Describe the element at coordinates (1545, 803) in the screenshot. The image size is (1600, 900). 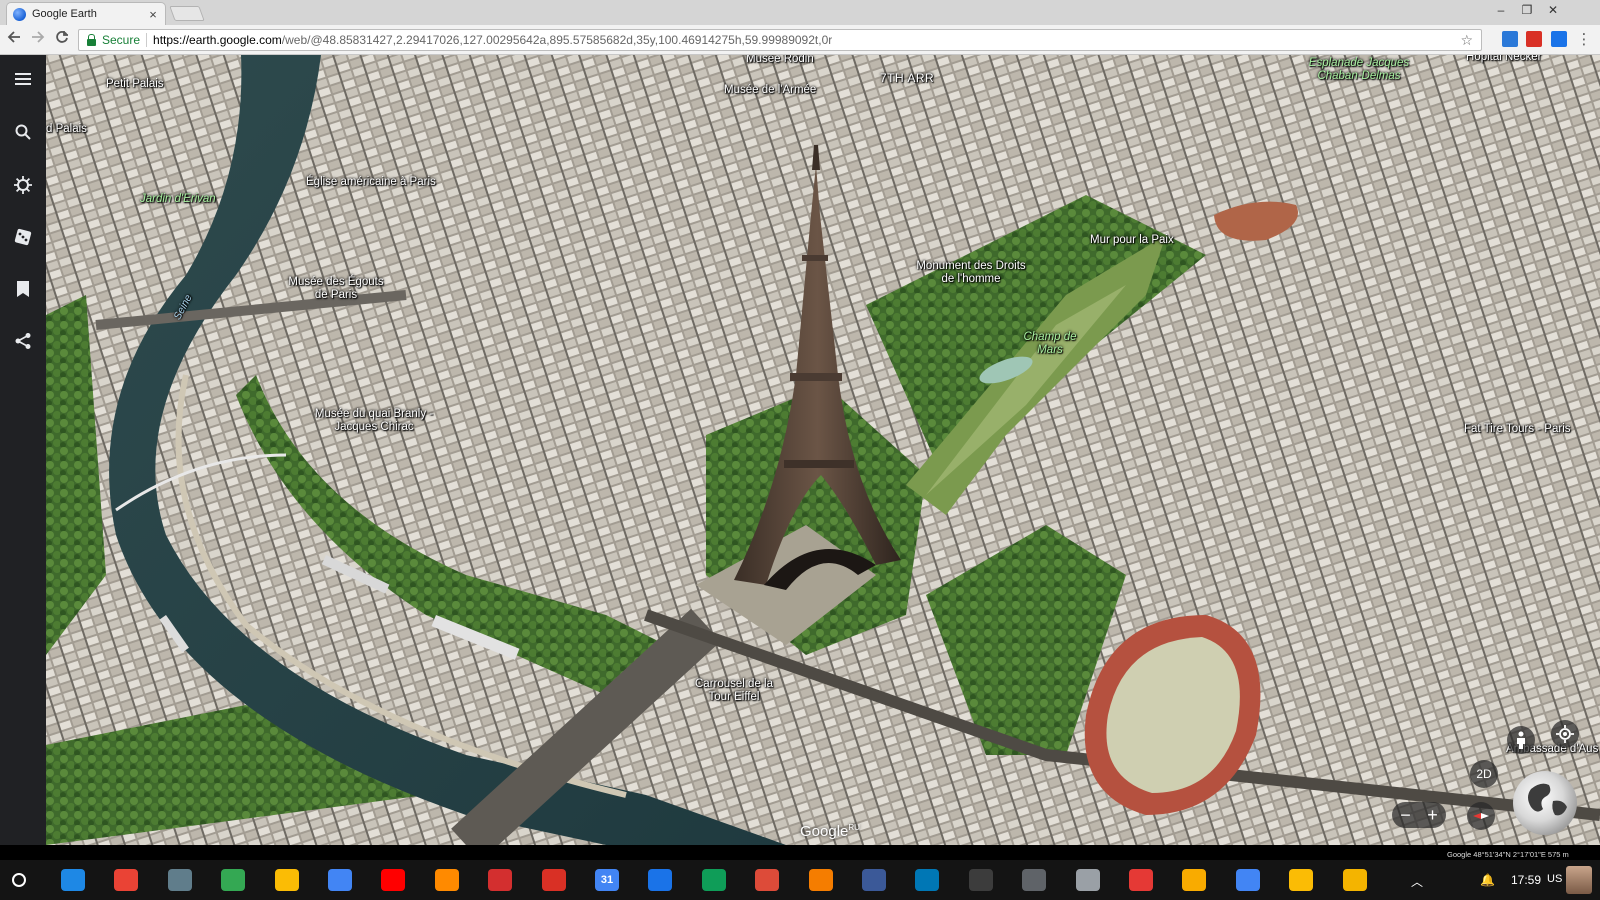
I see `mini-globe-icon` at that location.